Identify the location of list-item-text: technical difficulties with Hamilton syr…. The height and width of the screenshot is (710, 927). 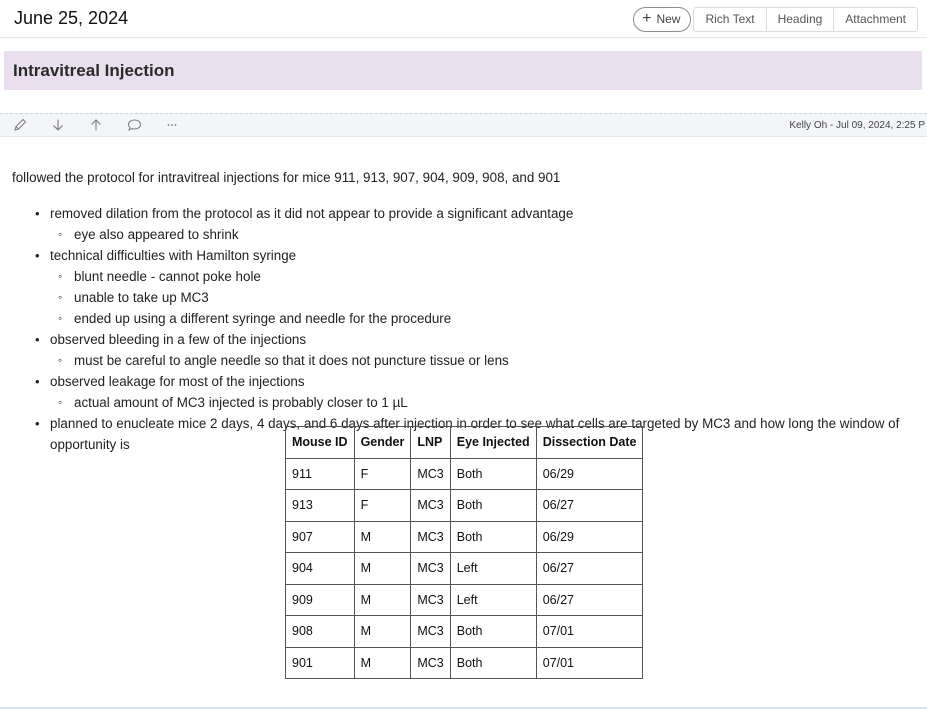
(173, 255).